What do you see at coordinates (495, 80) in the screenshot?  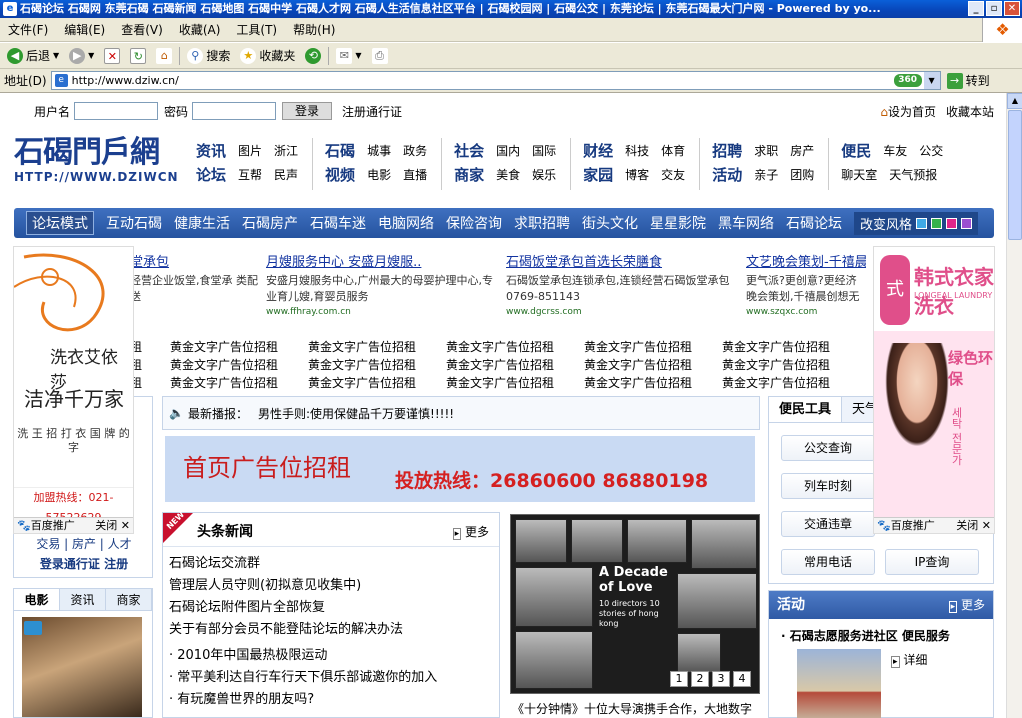 I see `address-input: e http://www.dziw.cn/ 360 ▼` at bounding box center [495, 80].